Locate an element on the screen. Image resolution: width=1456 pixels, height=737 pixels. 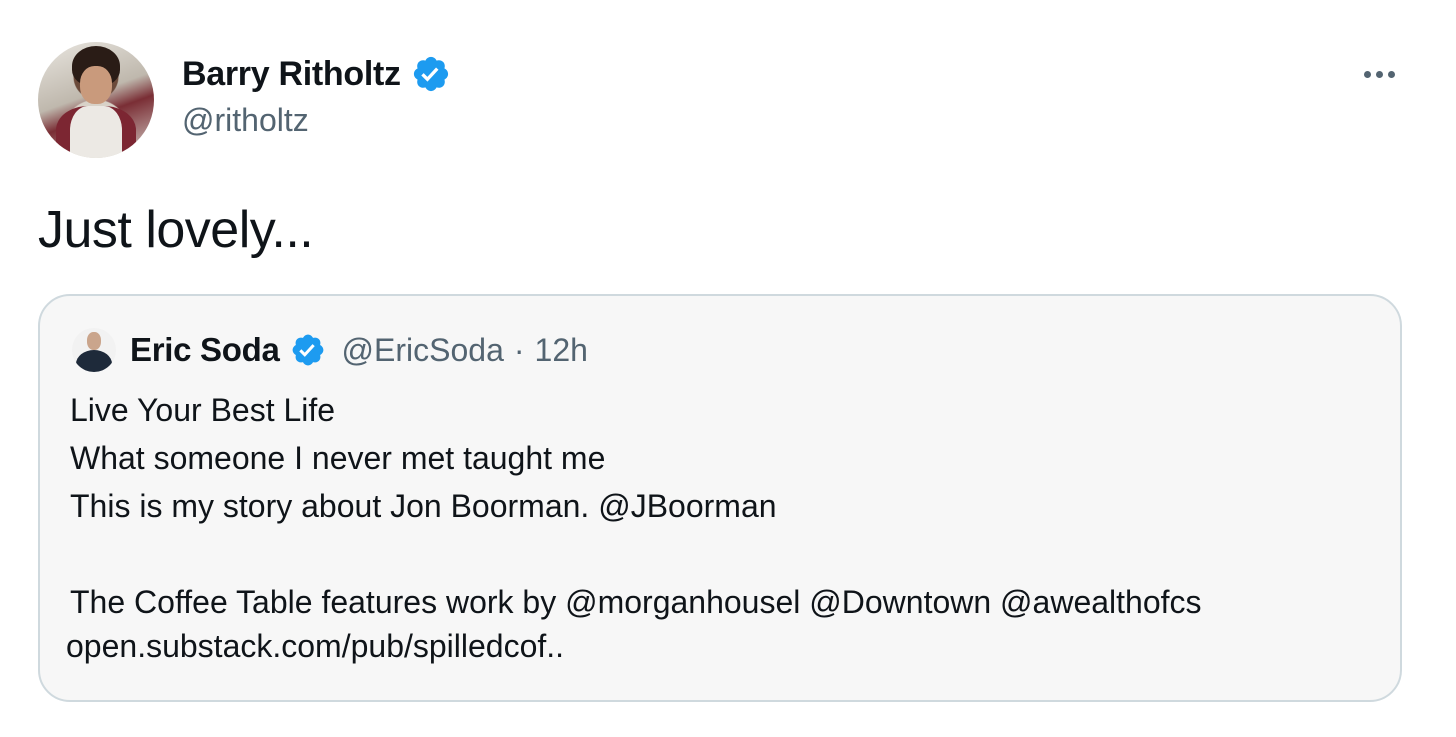
quoted-tweet-header: Eric Soda @EricSoda · 12h is located at coordinates (359, 350).